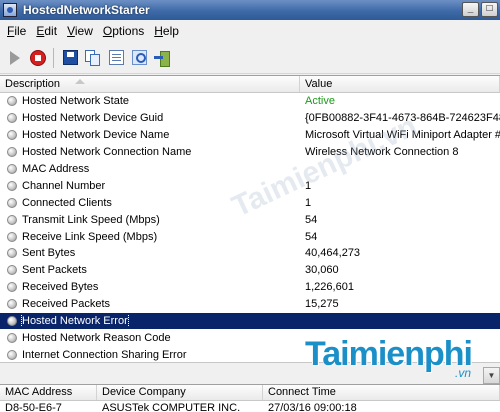  What do you see at coordinates (123, 31) in the screenshot?
I see `menu-options: Options` at bounding box center [123, 31].